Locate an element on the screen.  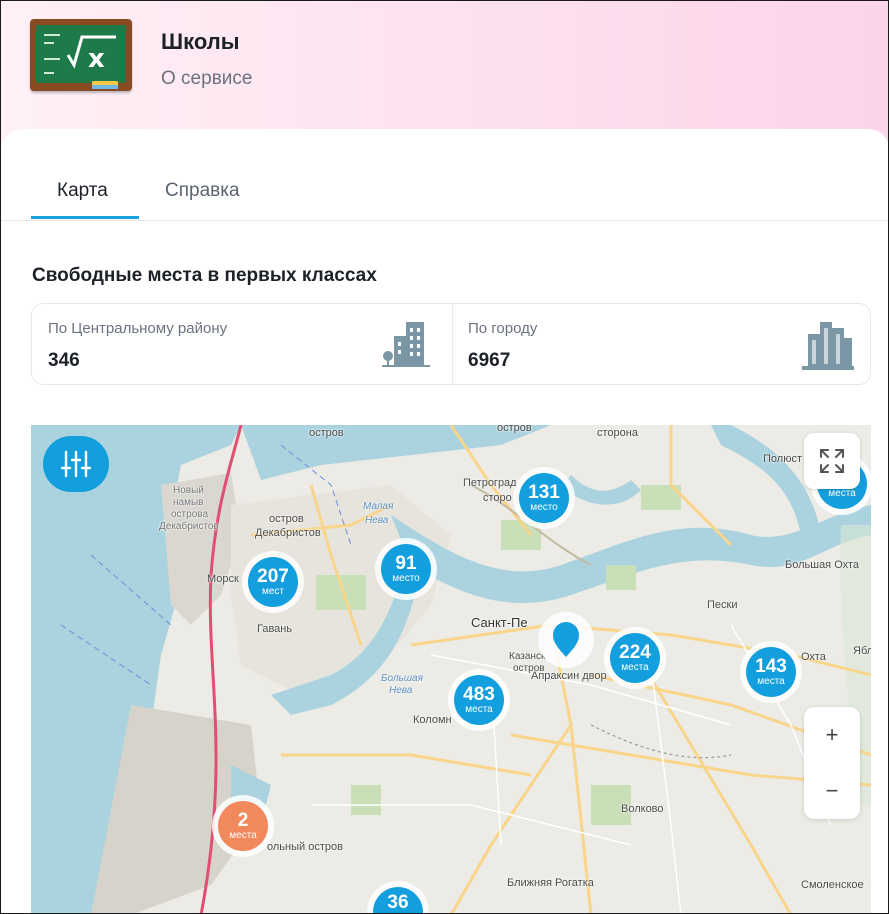
filter-button is located at coordinates (76, 464).